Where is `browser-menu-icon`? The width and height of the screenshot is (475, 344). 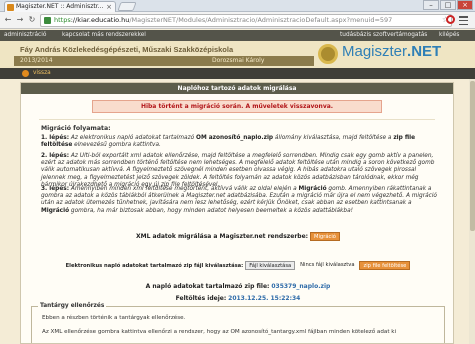 browser-menu-icon is located at coordinates (463, 20).